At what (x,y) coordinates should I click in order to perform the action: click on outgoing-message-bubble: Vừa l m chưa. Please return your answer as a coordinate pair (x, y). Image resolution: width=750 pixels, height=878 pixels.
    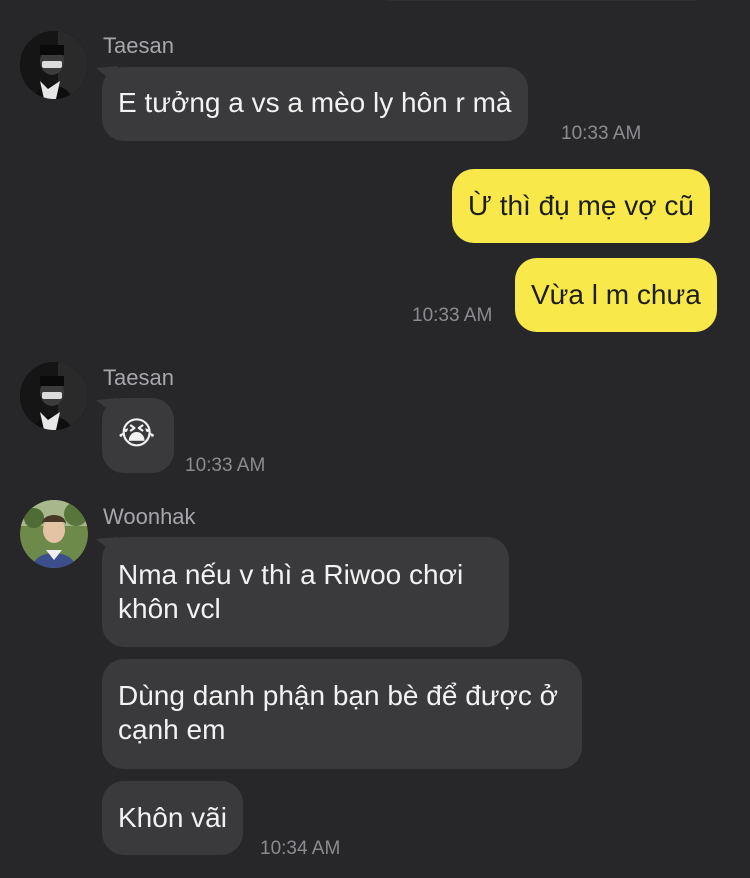
    Looking at the image, I should click on (616, 295).